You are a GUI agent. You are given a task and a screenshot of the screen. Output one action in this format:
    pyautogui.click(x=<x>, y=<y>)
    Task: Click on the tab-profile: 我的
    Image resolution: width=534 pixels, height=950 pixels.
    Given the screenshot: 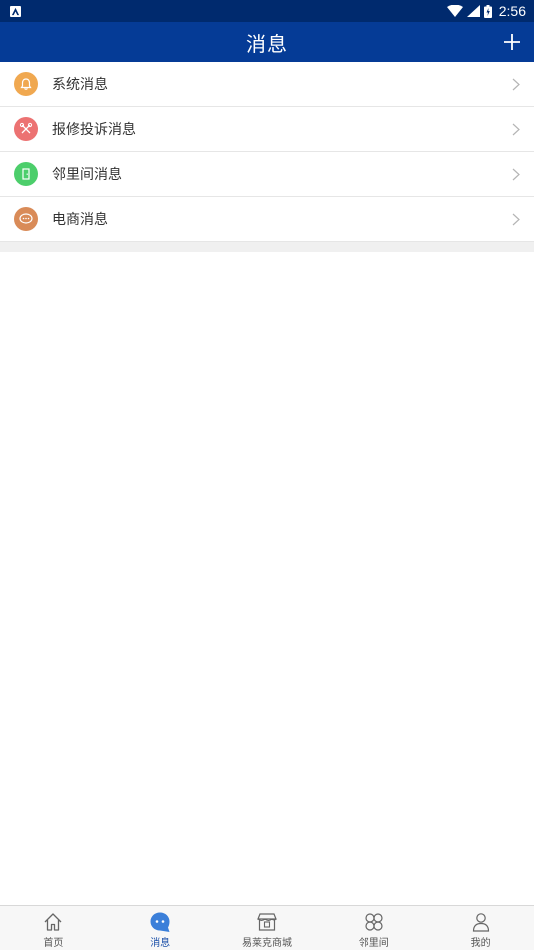 What is the action you would take?
    pyautogui.click(x=480, y=928)
    